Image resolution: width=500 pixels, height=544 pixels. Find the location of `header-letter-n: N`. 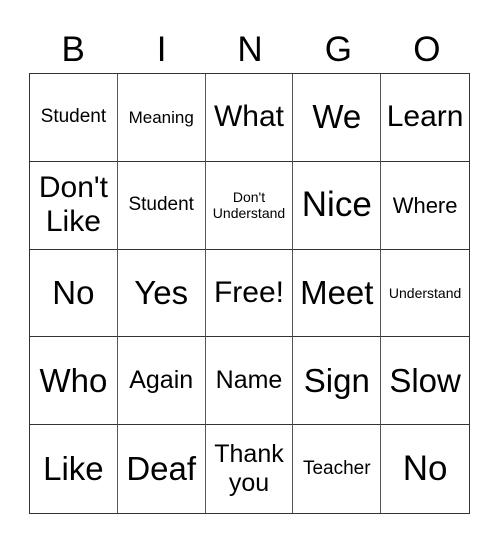

header-letter-n: N is located at coordinates (250, 49).